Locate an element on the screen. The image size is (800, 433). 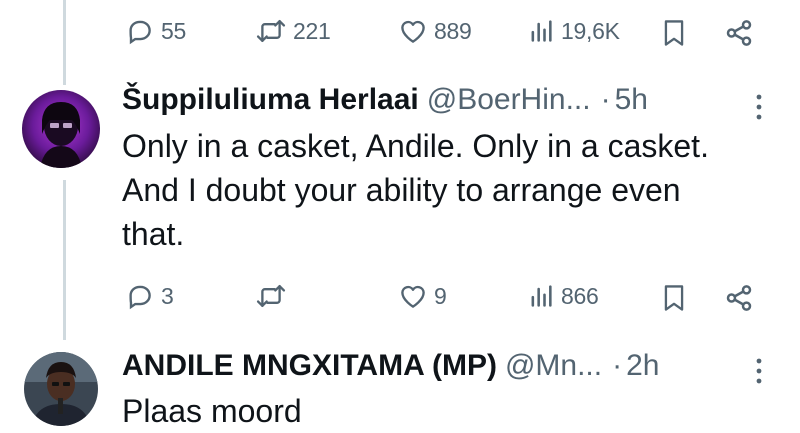
tweet1-header: Šuppiluliuma Herlaai @BoerHin... · 5h is located at coordinates (385, 100).